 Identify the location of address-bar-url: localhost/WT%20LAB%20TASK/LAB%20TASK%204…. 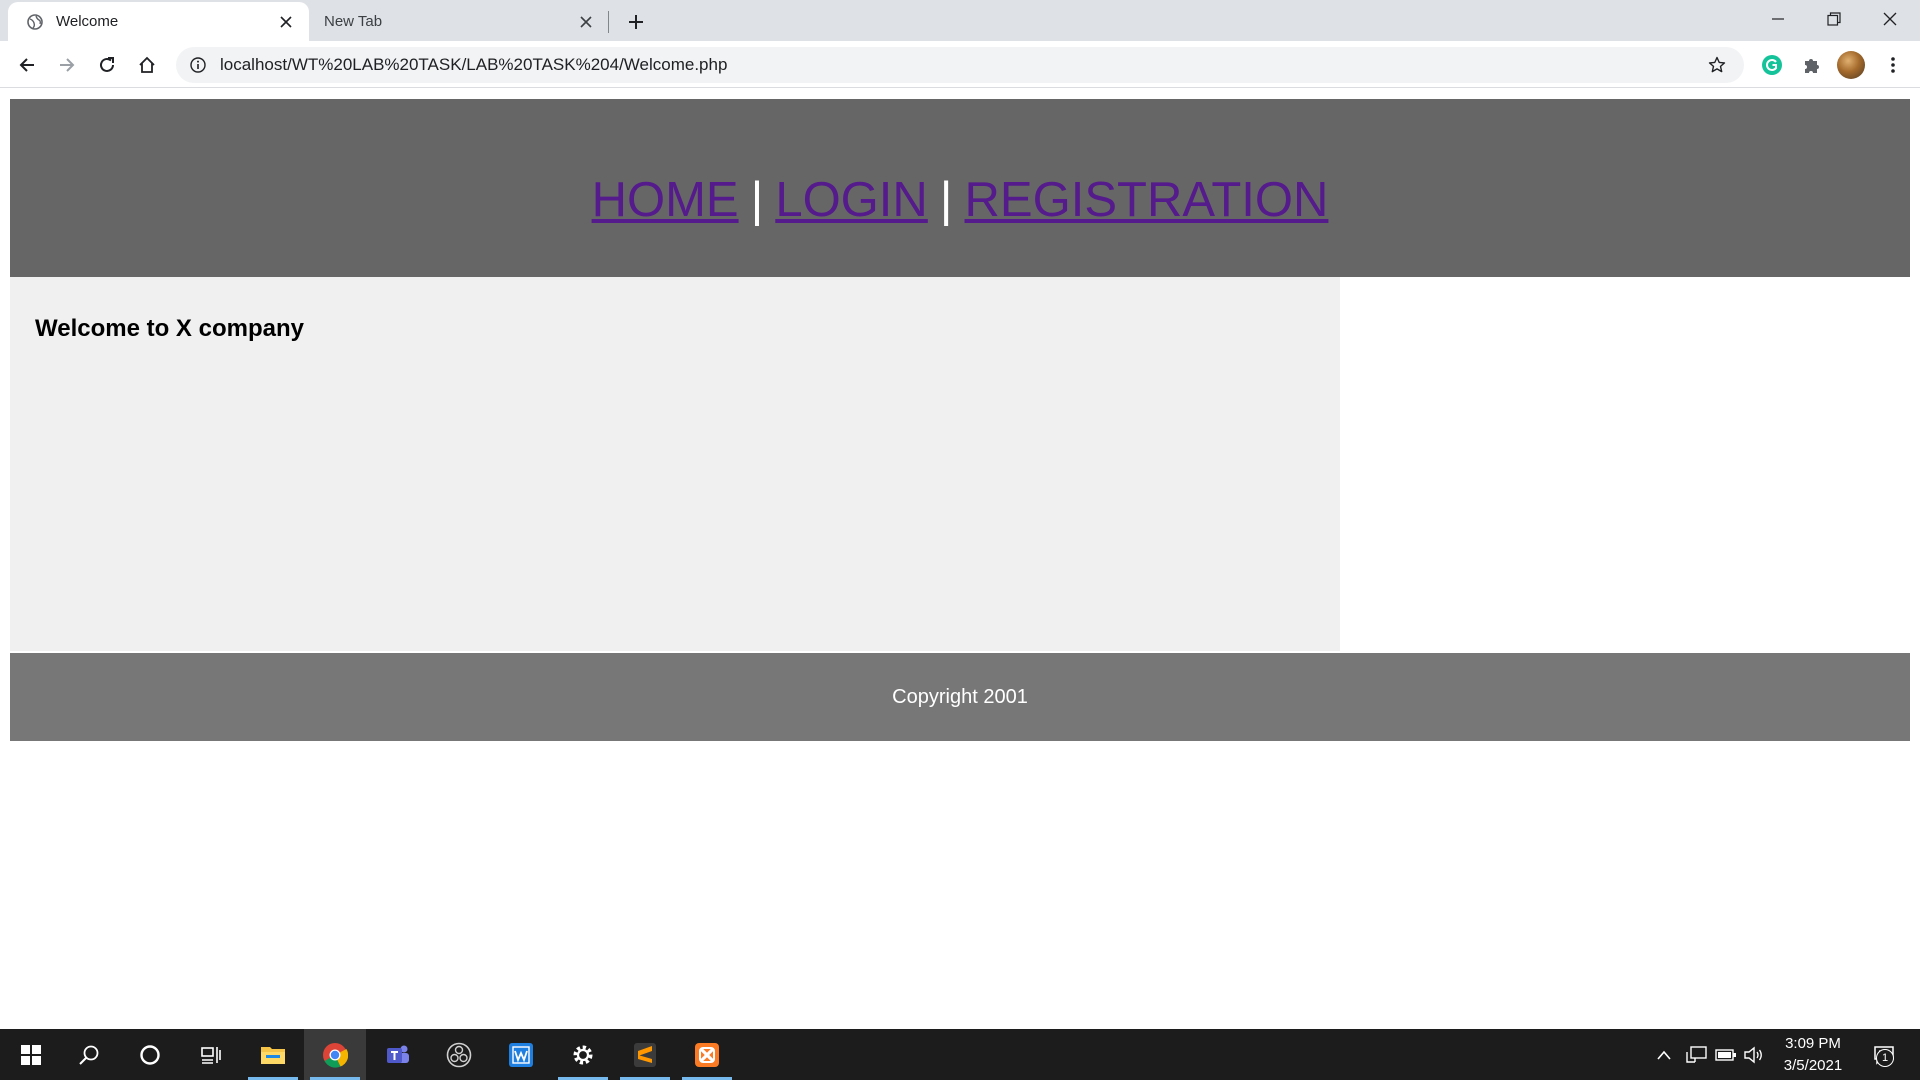
(961, 65).